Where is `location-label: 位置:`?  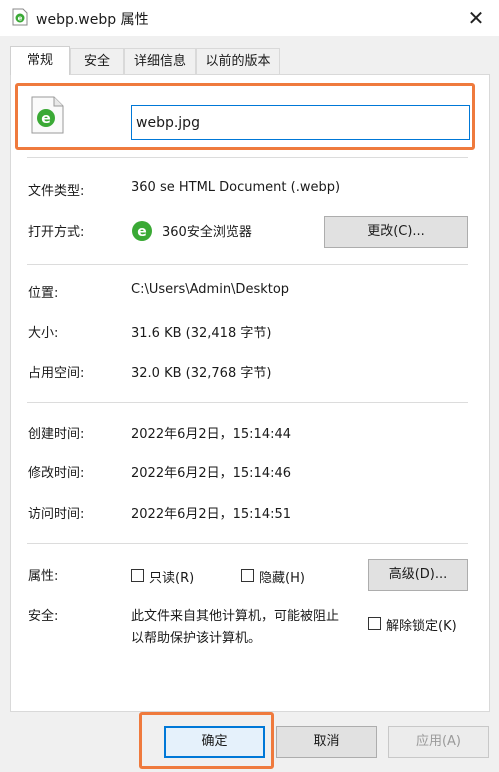
location-label: 位置: is located at coordinates (43, 293).